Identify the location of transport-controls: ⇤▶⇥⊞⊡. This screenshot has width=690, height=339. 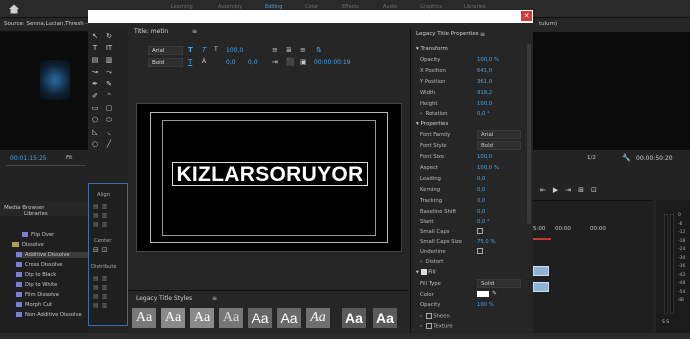
(595, 191).